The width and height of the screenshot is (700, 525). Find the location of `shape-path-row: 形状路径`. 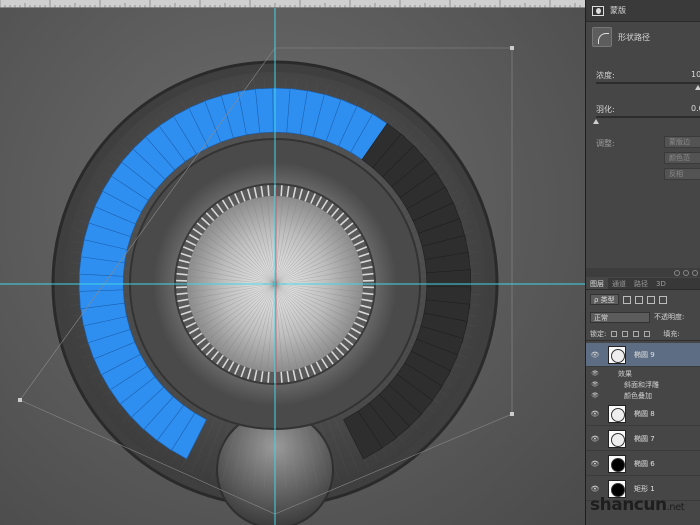

shape-path-row: 形状路径 is located at coordinates (643, 37).